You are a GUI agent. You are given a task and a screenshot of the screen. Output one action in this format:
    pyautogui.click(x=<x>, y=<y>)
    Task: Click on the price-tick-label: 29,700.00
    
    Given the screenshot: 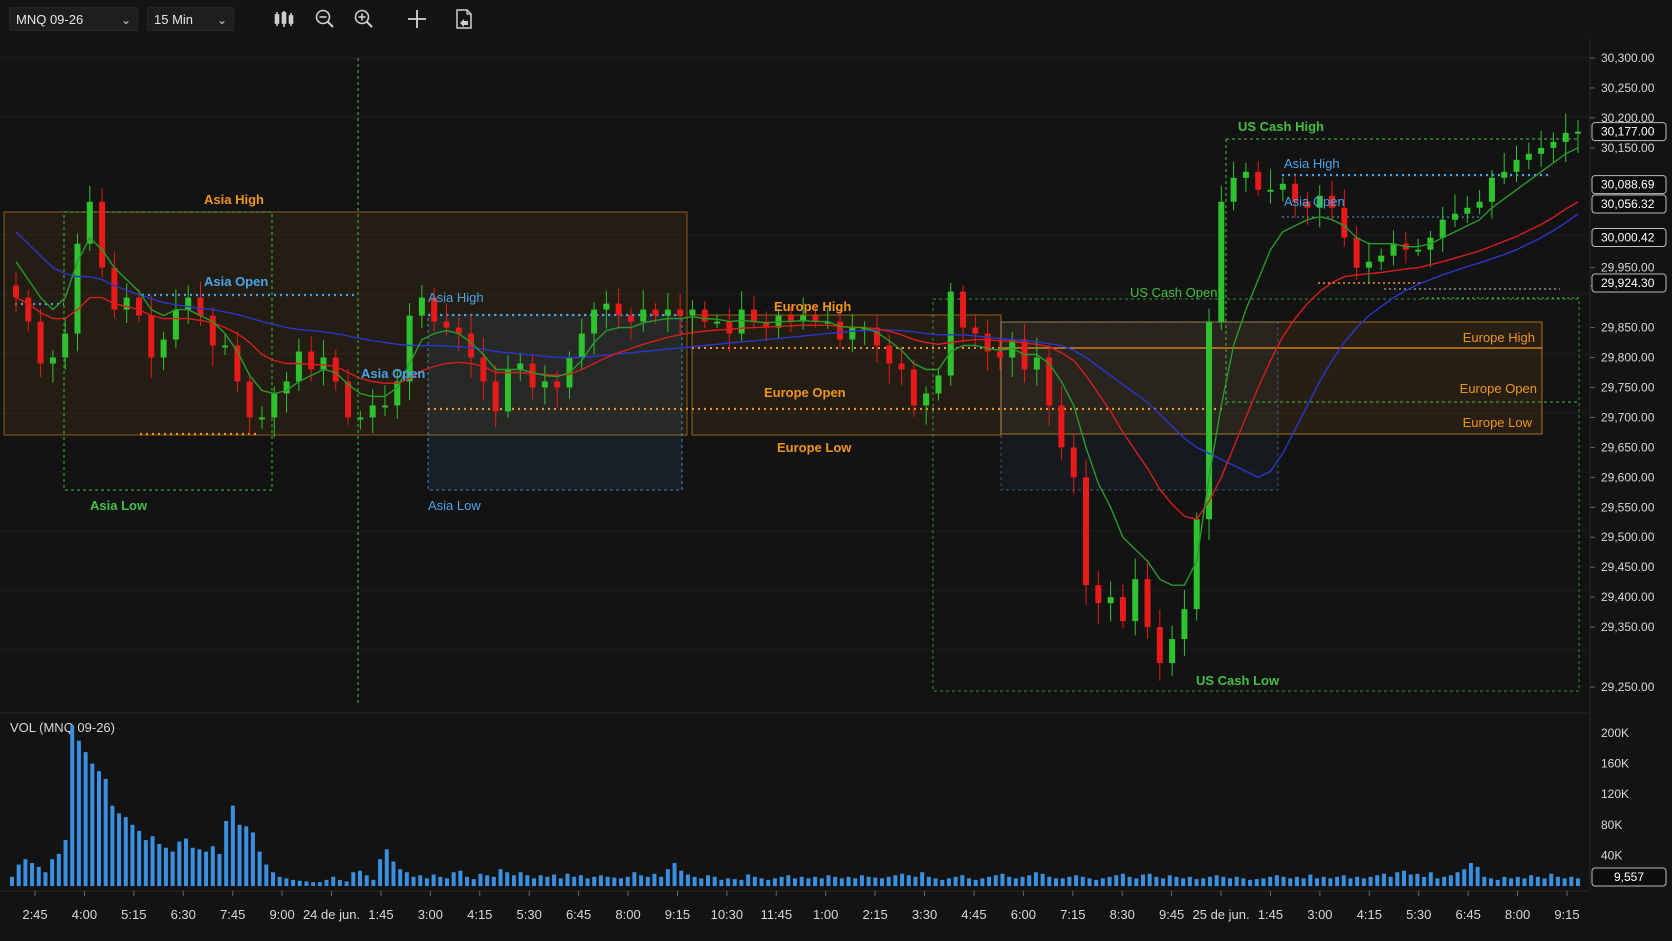 What is the action you would take?
    pyautogui.click(x=1628, y=417)
    